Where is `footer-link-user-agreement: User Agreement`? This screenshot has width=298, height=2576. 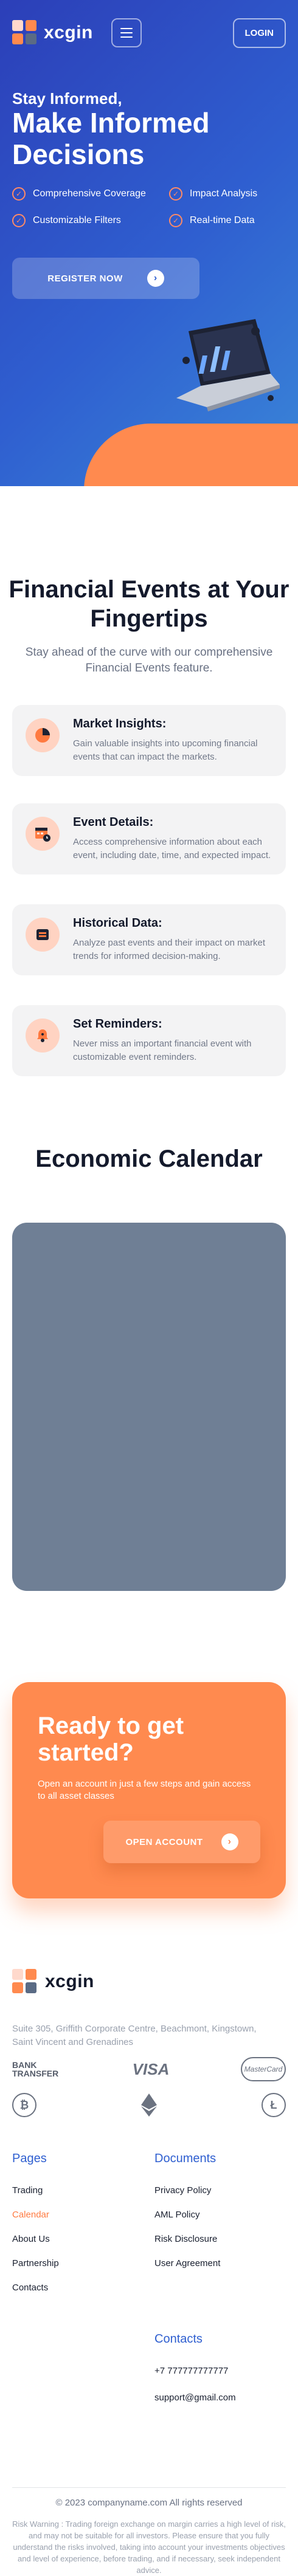 footer-link-user-agreement: User Agreement is located at coordinates (187, 2263).